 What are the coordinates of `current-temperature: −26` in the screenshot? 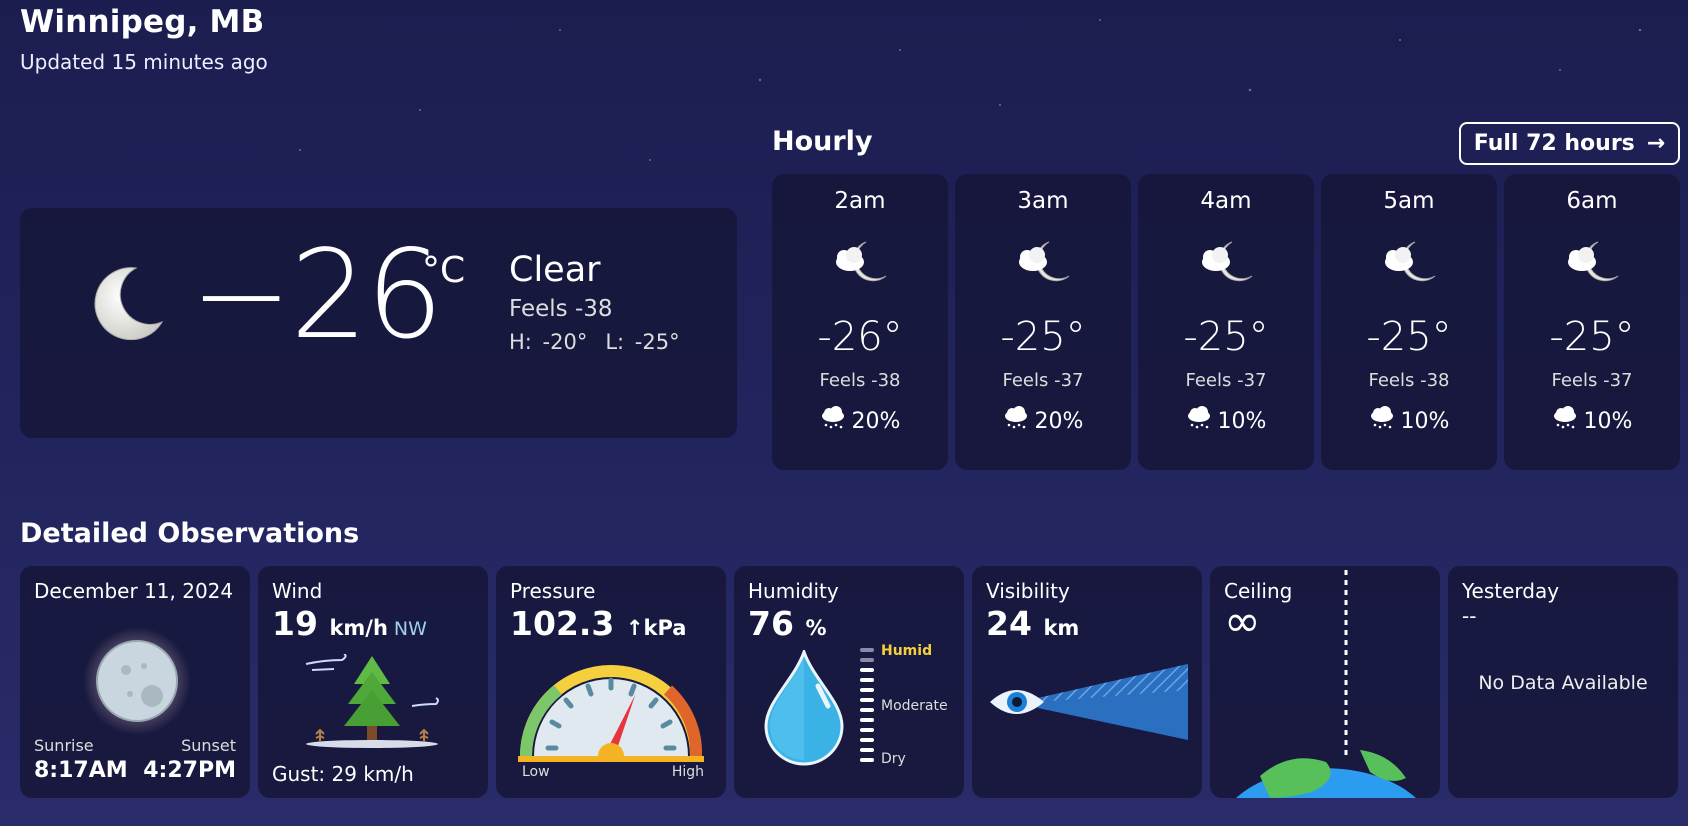 It's located at (316, 295).